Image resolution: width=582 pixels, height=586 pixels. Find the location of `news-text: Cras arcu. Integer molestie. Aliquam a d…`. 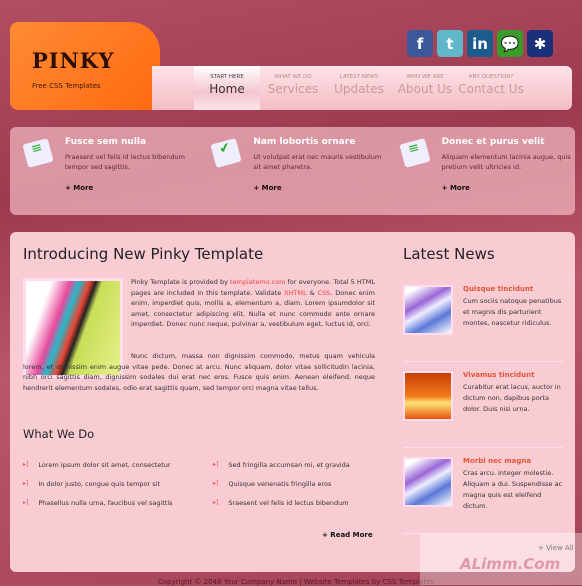

news-text: Cras arcu. Integer molestie. Aliquam a d… is located at coordinates (513, 489).